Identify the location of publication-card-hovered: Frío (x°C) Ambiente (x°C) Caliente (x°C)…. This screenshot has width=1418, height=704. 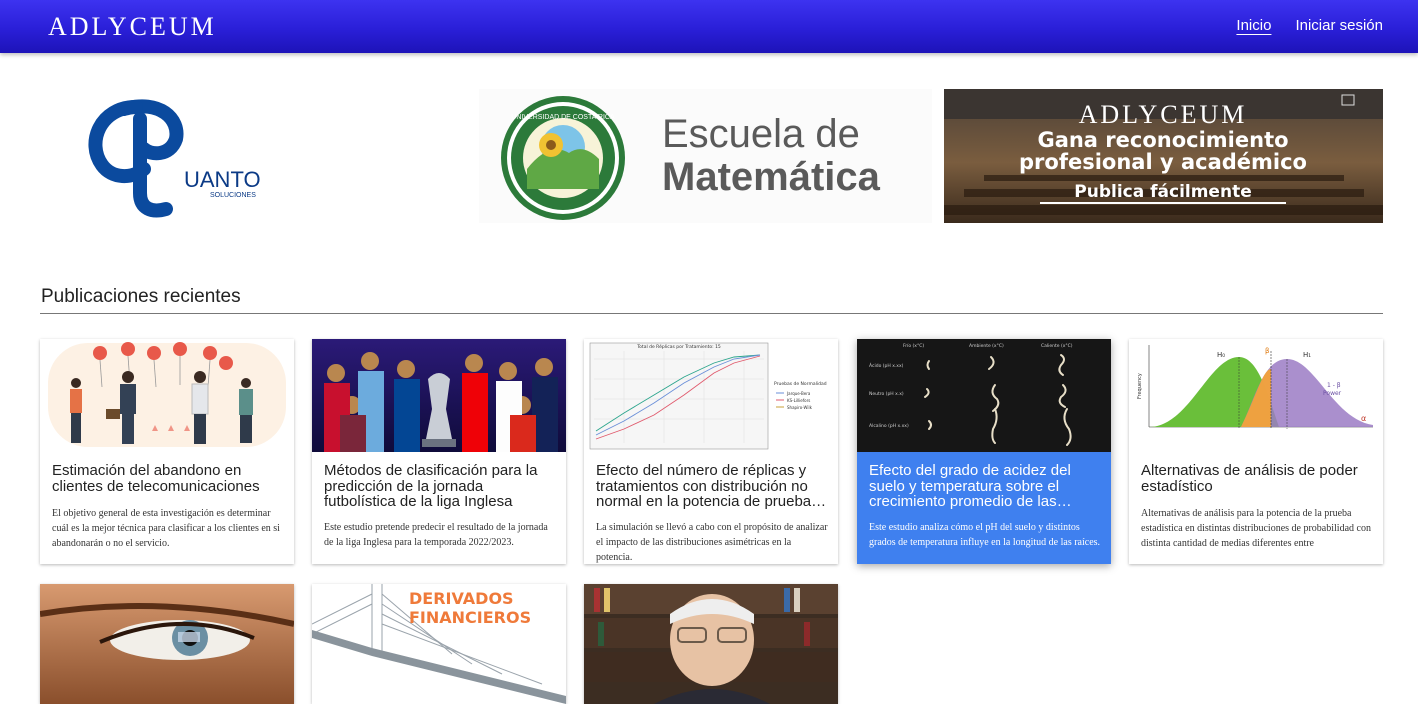
(984, 451).